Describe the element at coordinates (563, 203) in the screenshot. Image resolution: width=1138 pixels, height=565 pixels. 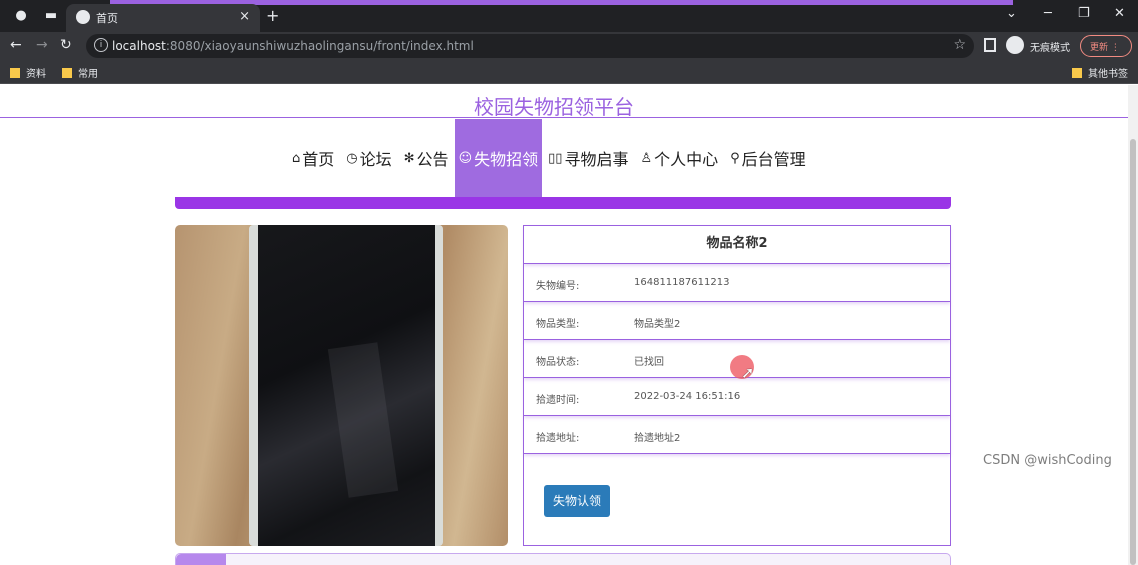
I see `decorative-band` at that location.